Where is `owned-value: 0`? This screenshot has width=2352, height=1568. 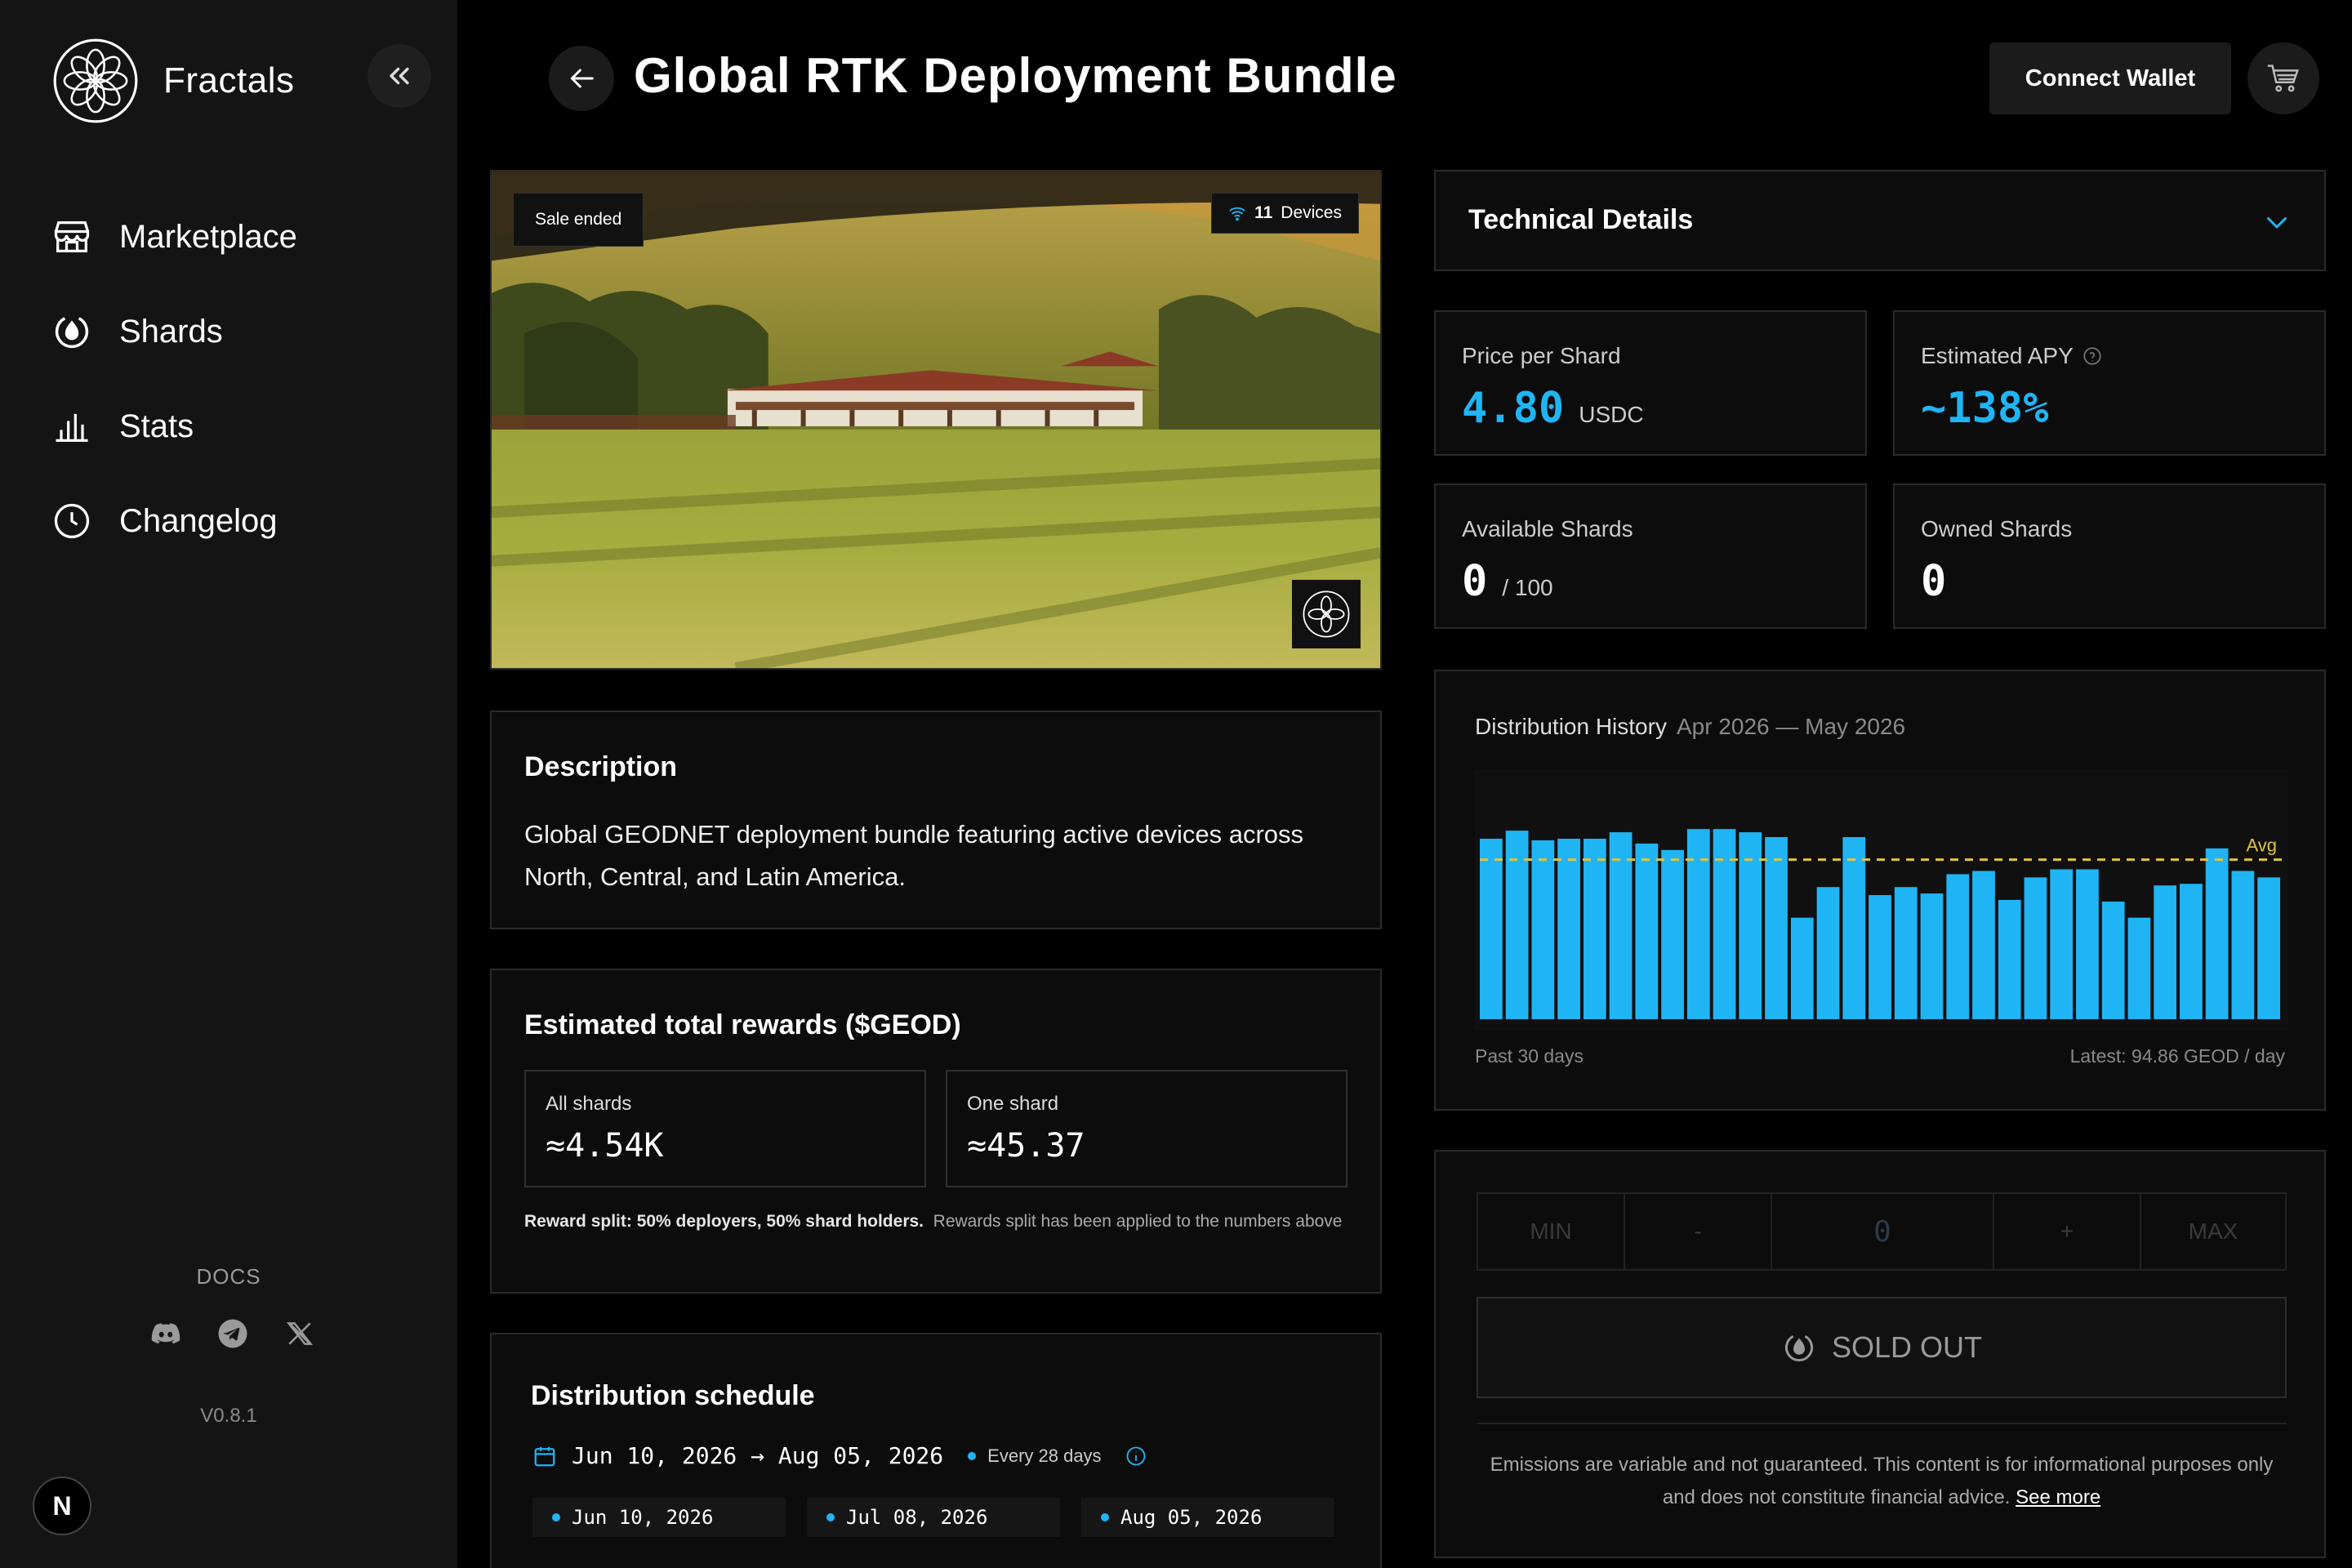 owned-value: 0 is located at coordinates (1934, 581).